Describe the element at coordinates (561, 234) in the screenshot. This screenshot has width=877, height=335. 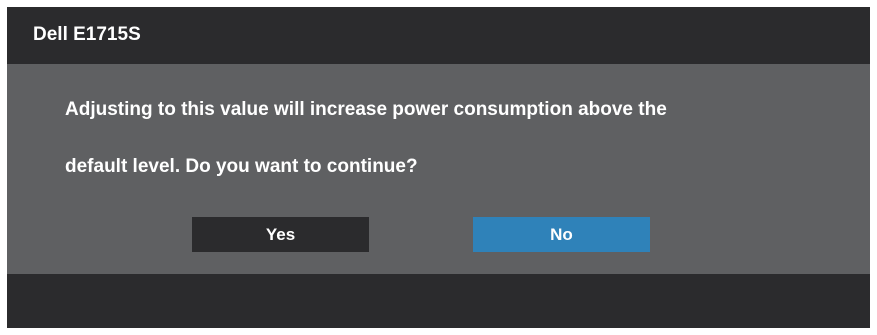
I see `no-button: No` at that location.